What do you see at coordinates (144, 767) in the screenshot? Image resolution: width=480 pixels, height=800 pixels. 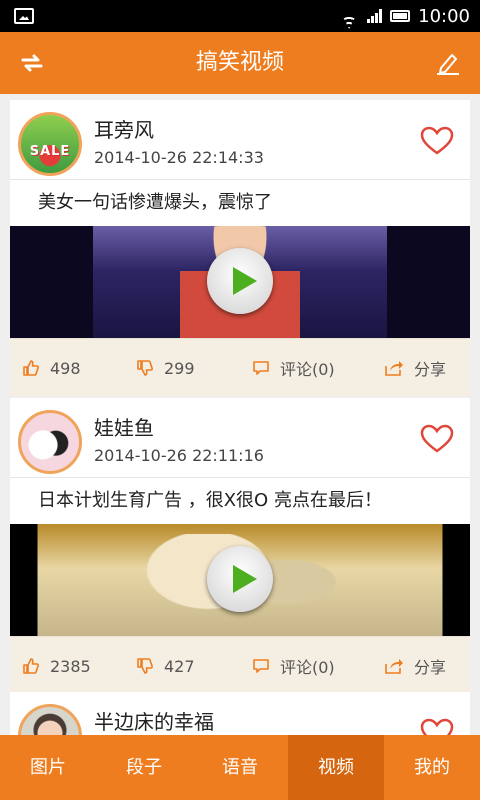 I see `nav-item-jokes: 段子` at bounding box center [144, 767].